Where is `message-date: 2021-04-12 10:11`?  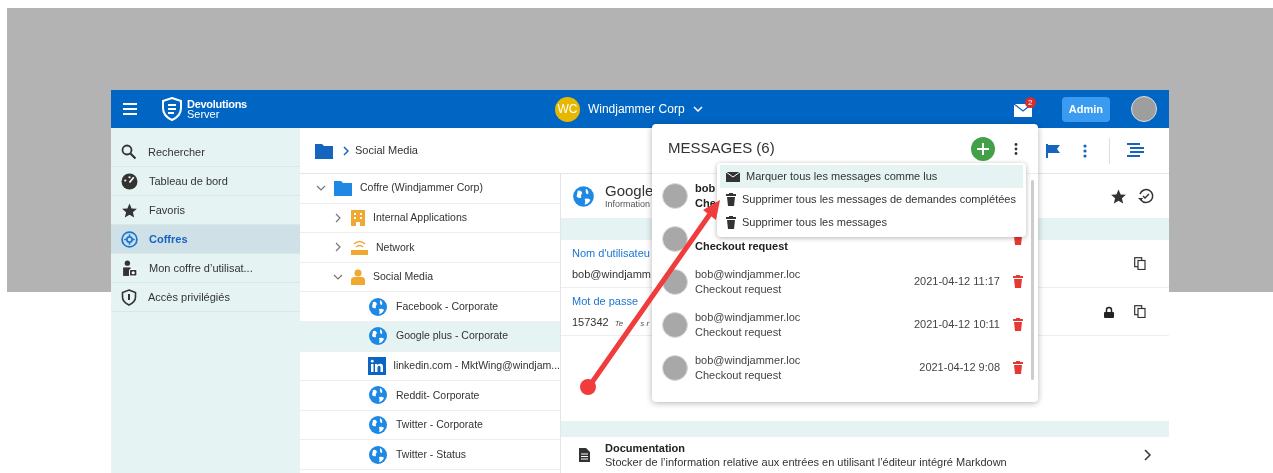
message-date: 2021-04-12 10:11 is located at coordinates (956, 325).